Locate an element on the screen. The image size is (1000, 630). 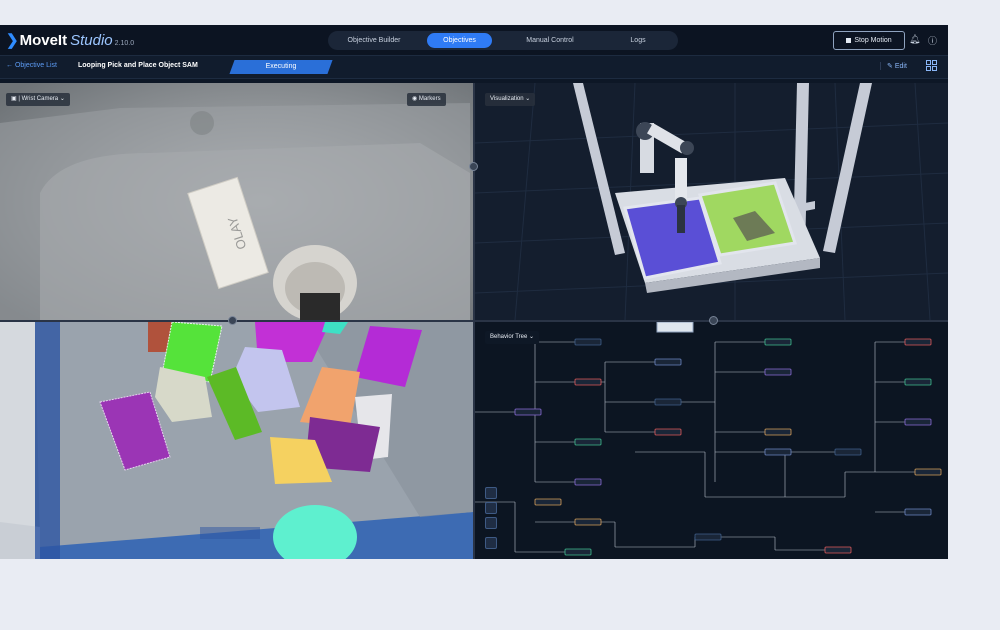
edit-label: Edit is located at coordinates (900, 66).